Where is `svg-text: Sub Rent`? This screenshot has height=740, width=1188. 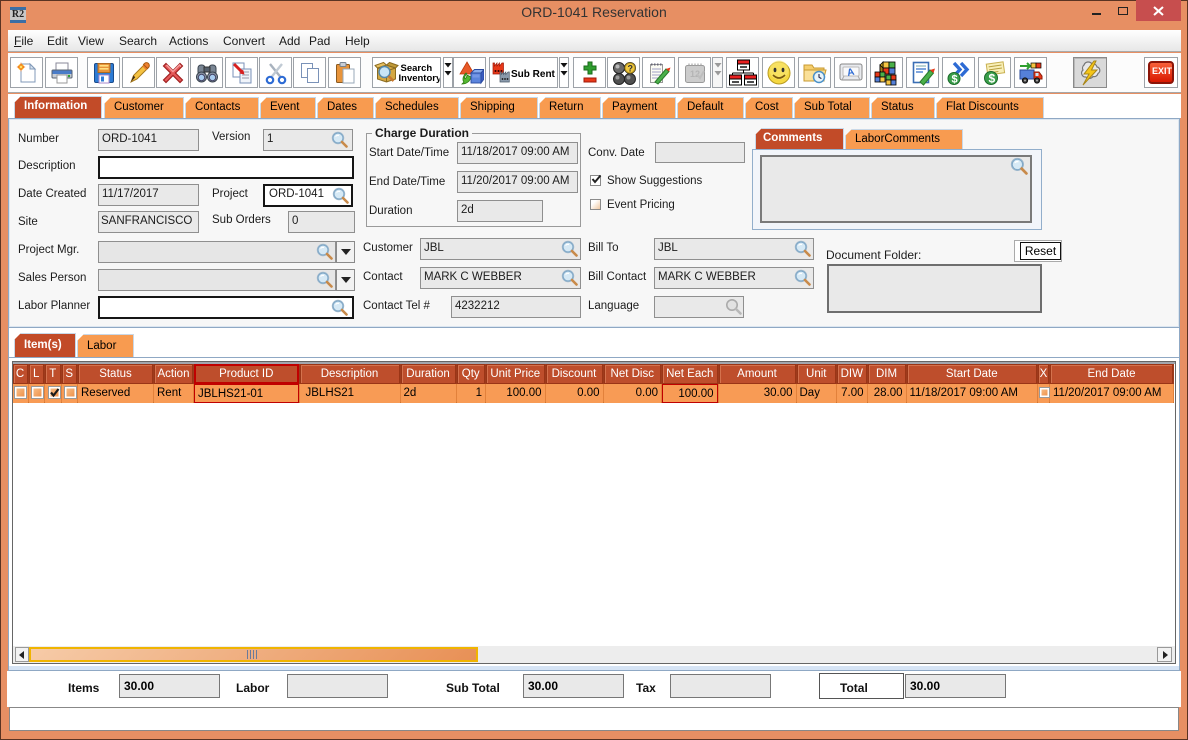
svg-text: Sub Rent is located at coordinates (533, 74).